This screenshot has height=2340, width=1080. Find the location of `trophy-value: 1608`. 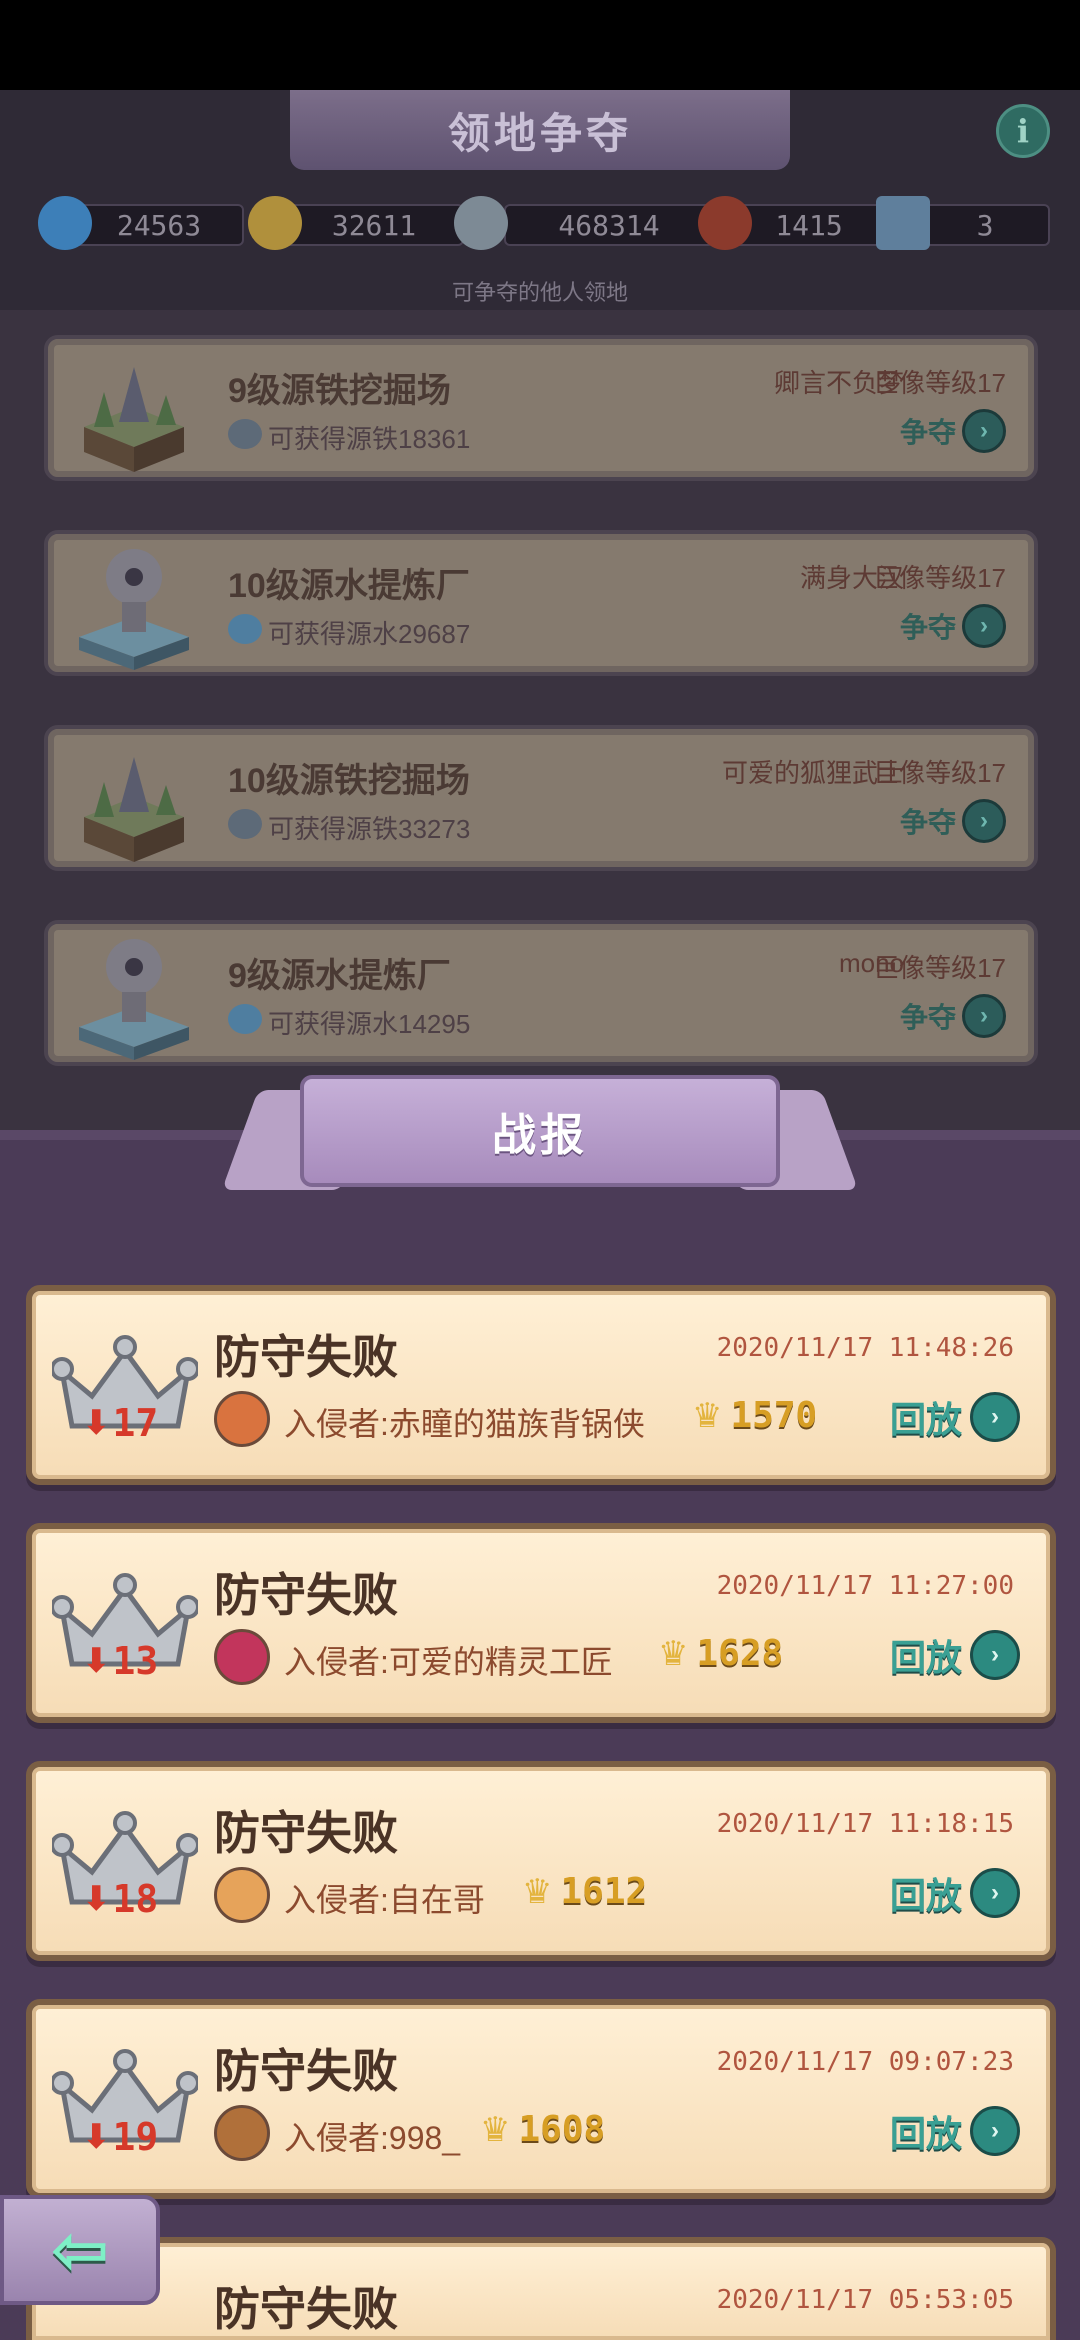

trophy-value: 1608 is located at coordinates (562, 2129).